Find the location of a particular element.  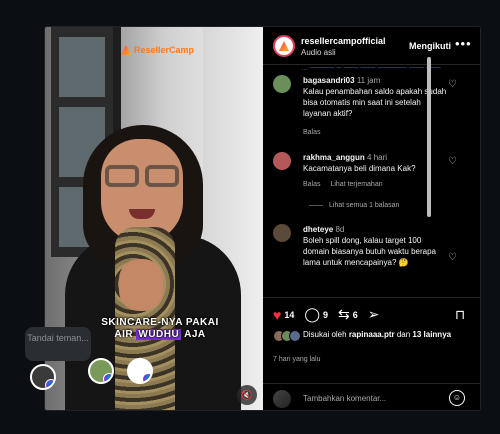

comments-scrollbar is located at coordinates (429, 137).